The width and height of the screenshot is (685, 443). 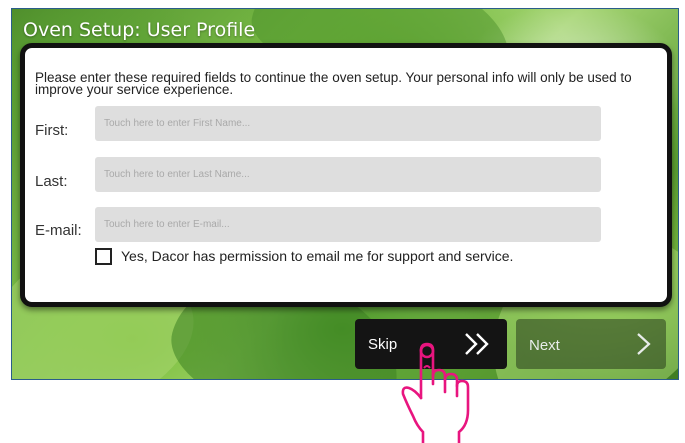 I want to click on last-name-label: Last:, so click(x=51, y=181).